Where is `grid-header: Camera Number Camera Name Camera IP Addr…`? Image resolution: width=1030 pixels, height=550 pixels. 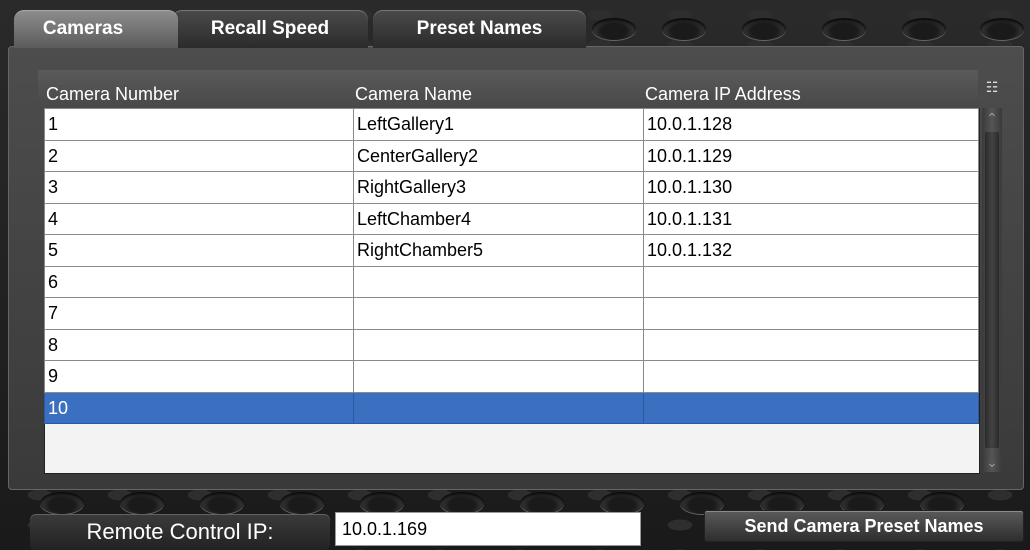
grid-header: Camera Number Camera Name Camera IP Addr… is located at coordinates (508, 95).